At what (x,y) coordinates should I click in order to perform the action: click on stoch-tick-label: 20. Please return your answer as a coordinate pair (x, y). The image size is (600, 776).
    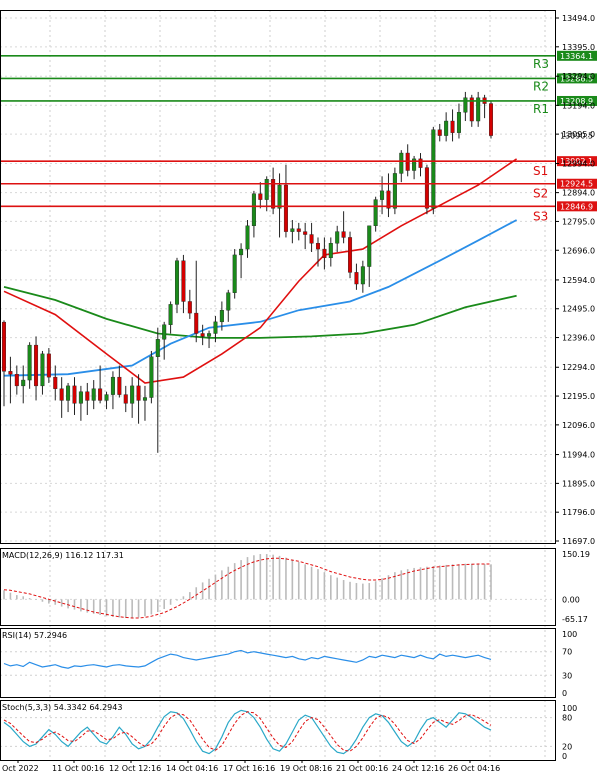
    Looking at the image, I should click on (567, 746).